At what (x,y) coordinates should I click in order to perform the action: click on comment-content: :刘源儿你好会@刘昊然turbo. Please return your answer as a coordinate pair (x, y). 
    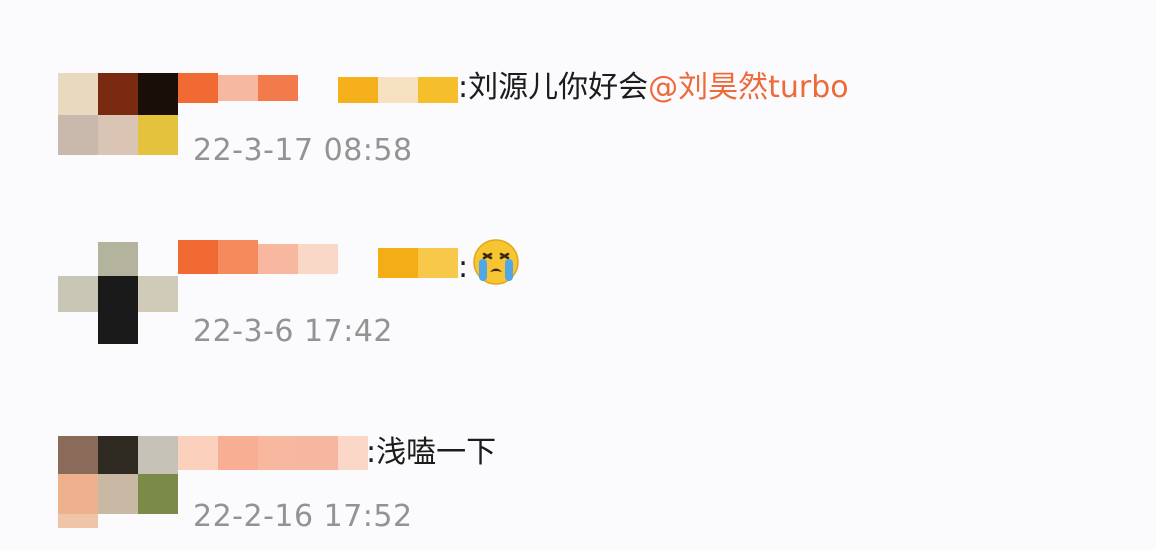
    Looking at the image, I should click on (653, 88).